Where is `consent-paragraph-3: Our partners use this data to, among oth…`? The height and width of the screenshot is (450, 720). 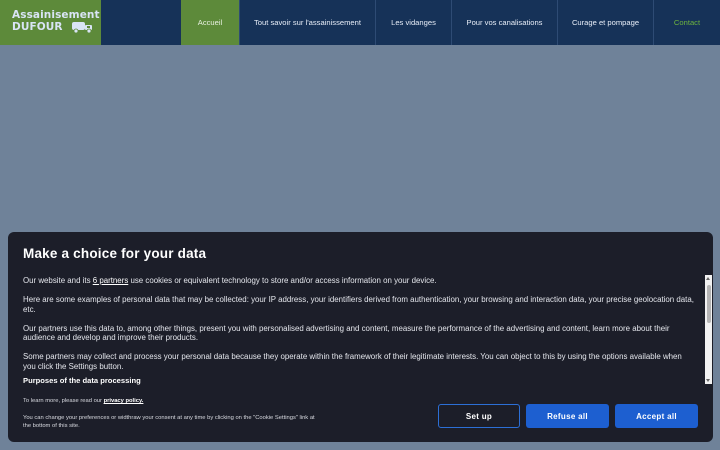 consent-paragraph-3: Our partners use this data to, among oth… is located at coordinates (346, 333).